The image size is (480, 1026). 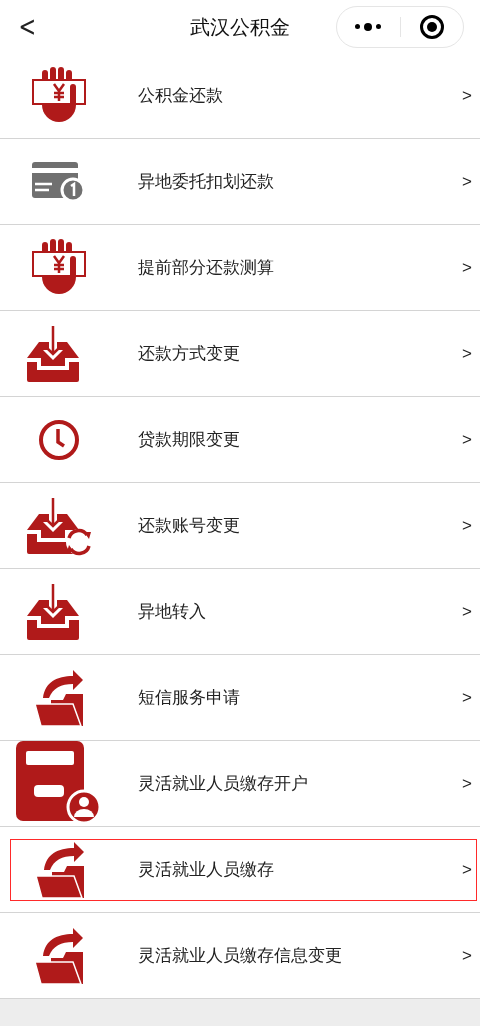 What do you see at coordinates (189, 525) in the screenshot?
I see `menu-item-label: 还款账号变更` at bounding box center [189, 525].